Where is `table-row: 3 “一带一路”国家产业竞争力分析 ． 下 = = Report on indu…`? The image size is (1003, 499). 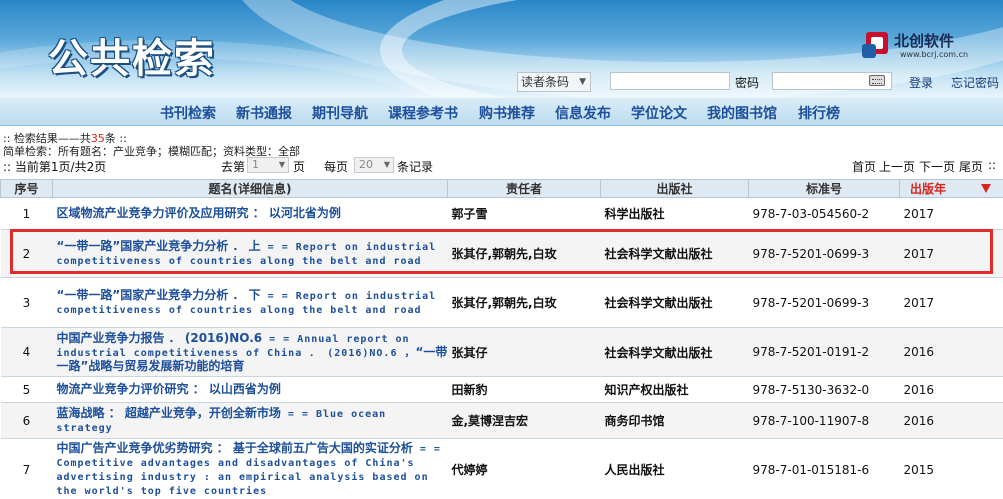 table-row: 3 “一带一路”国家产业竞争力分析 ． 下 = = Report on indu… is located at coordinates (501, 302).